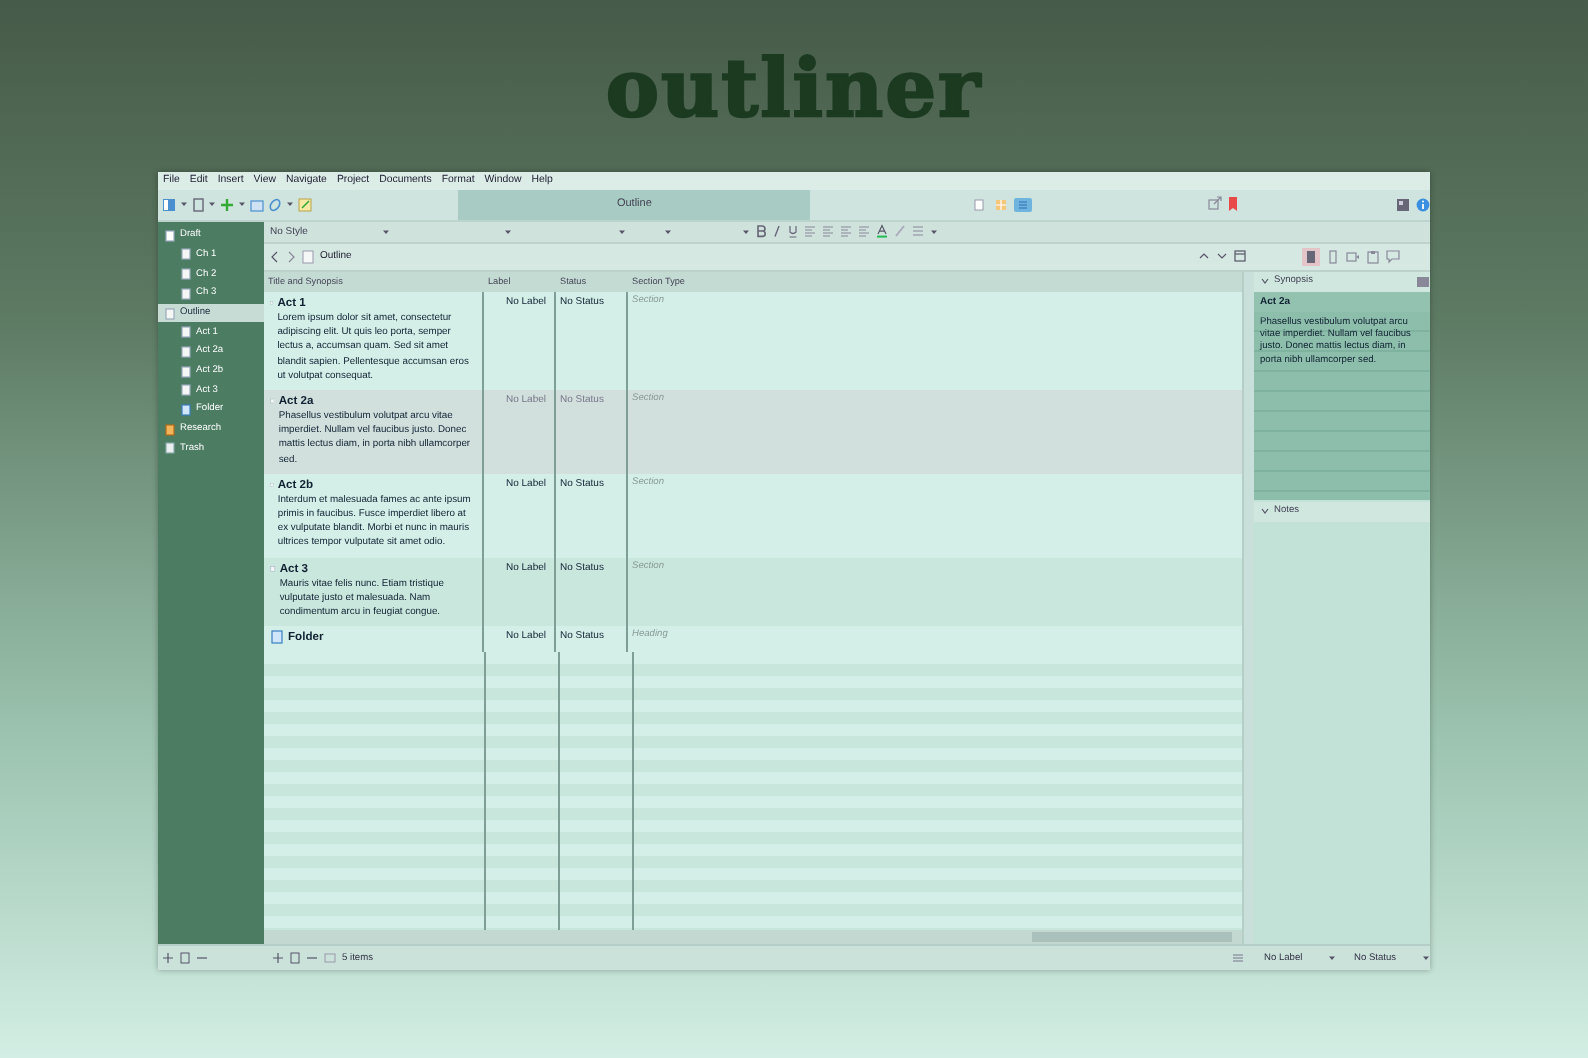 This screenshot has width=1588, height=1058. Describe the element at coordinates (1373, 256) in the screenshot. I see `clipboard-icon` at that location.